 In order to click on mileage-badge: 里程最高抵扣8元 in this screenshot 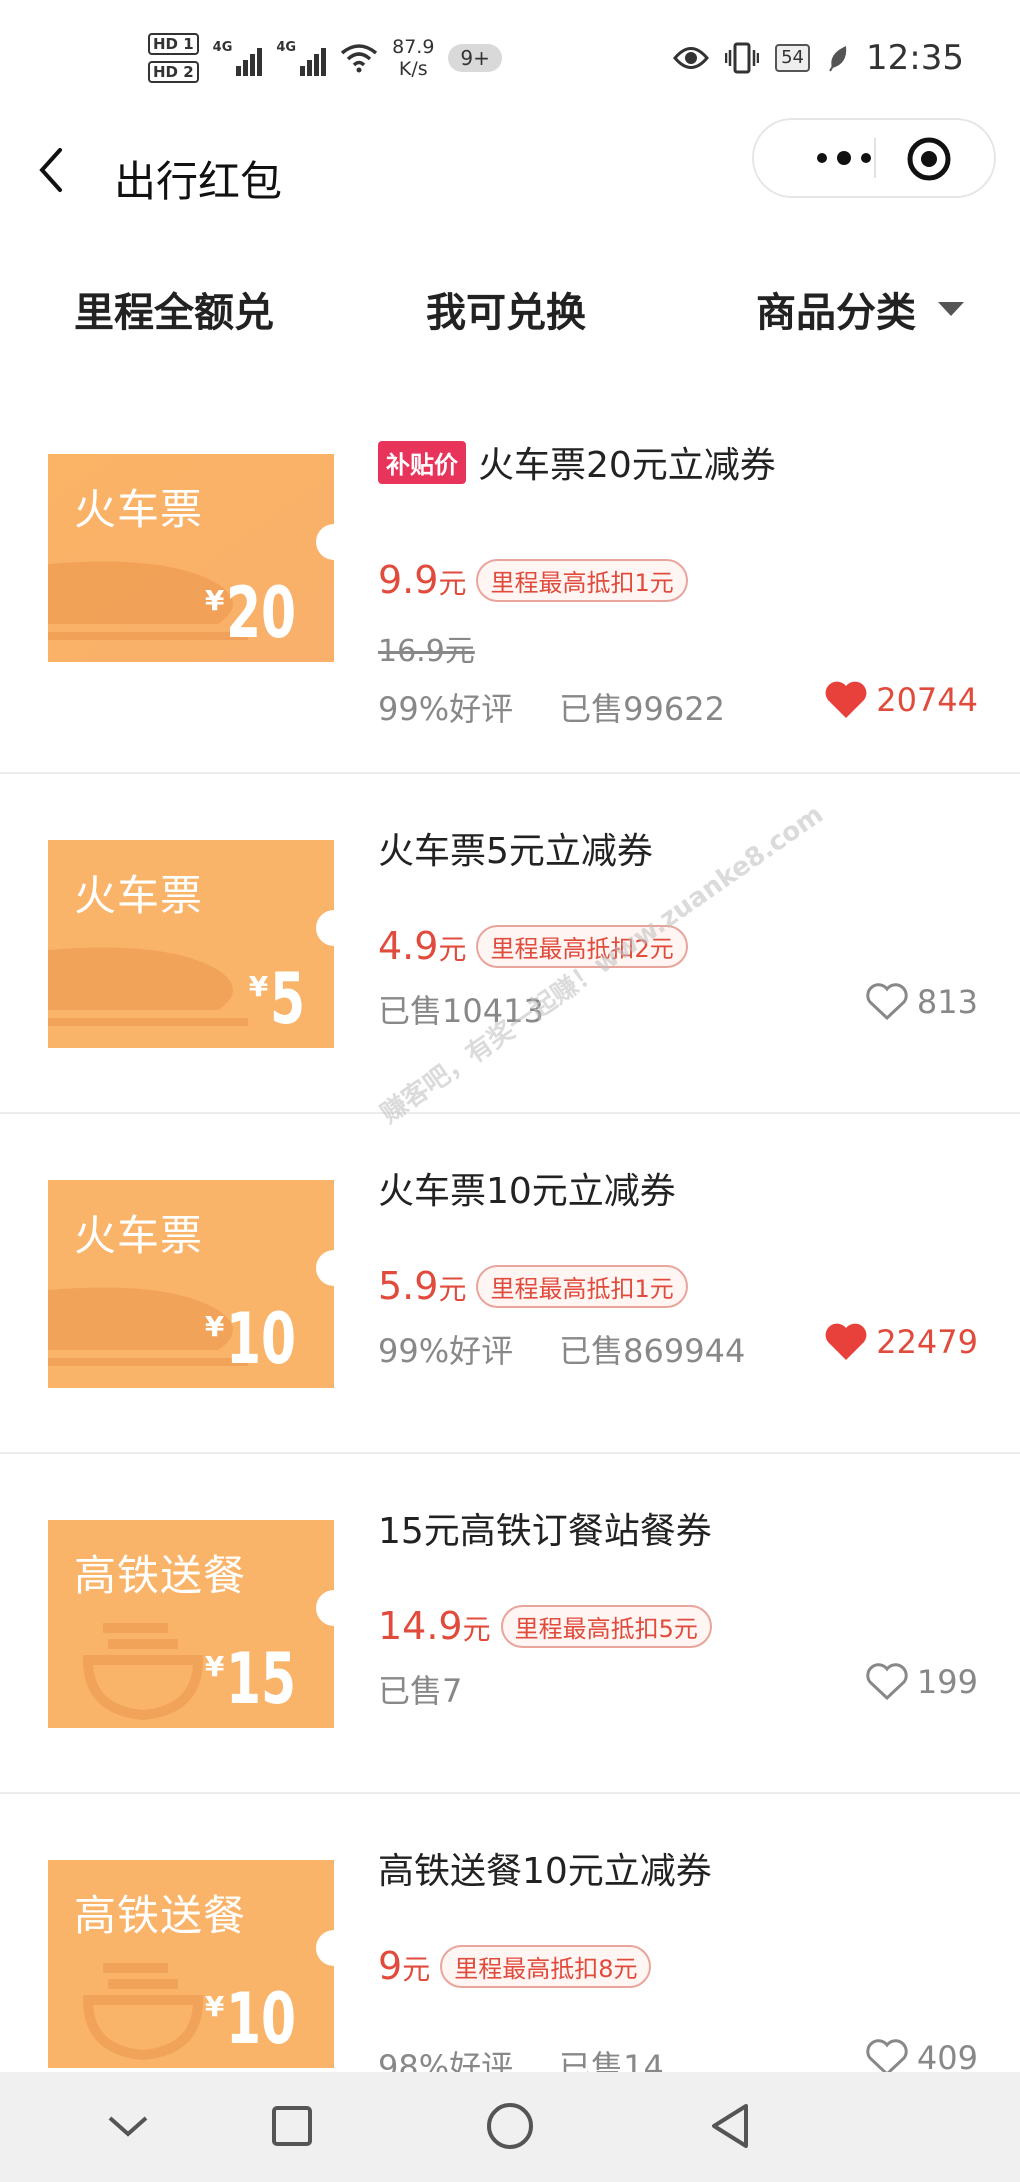, I will do `click(546, 1966)`.